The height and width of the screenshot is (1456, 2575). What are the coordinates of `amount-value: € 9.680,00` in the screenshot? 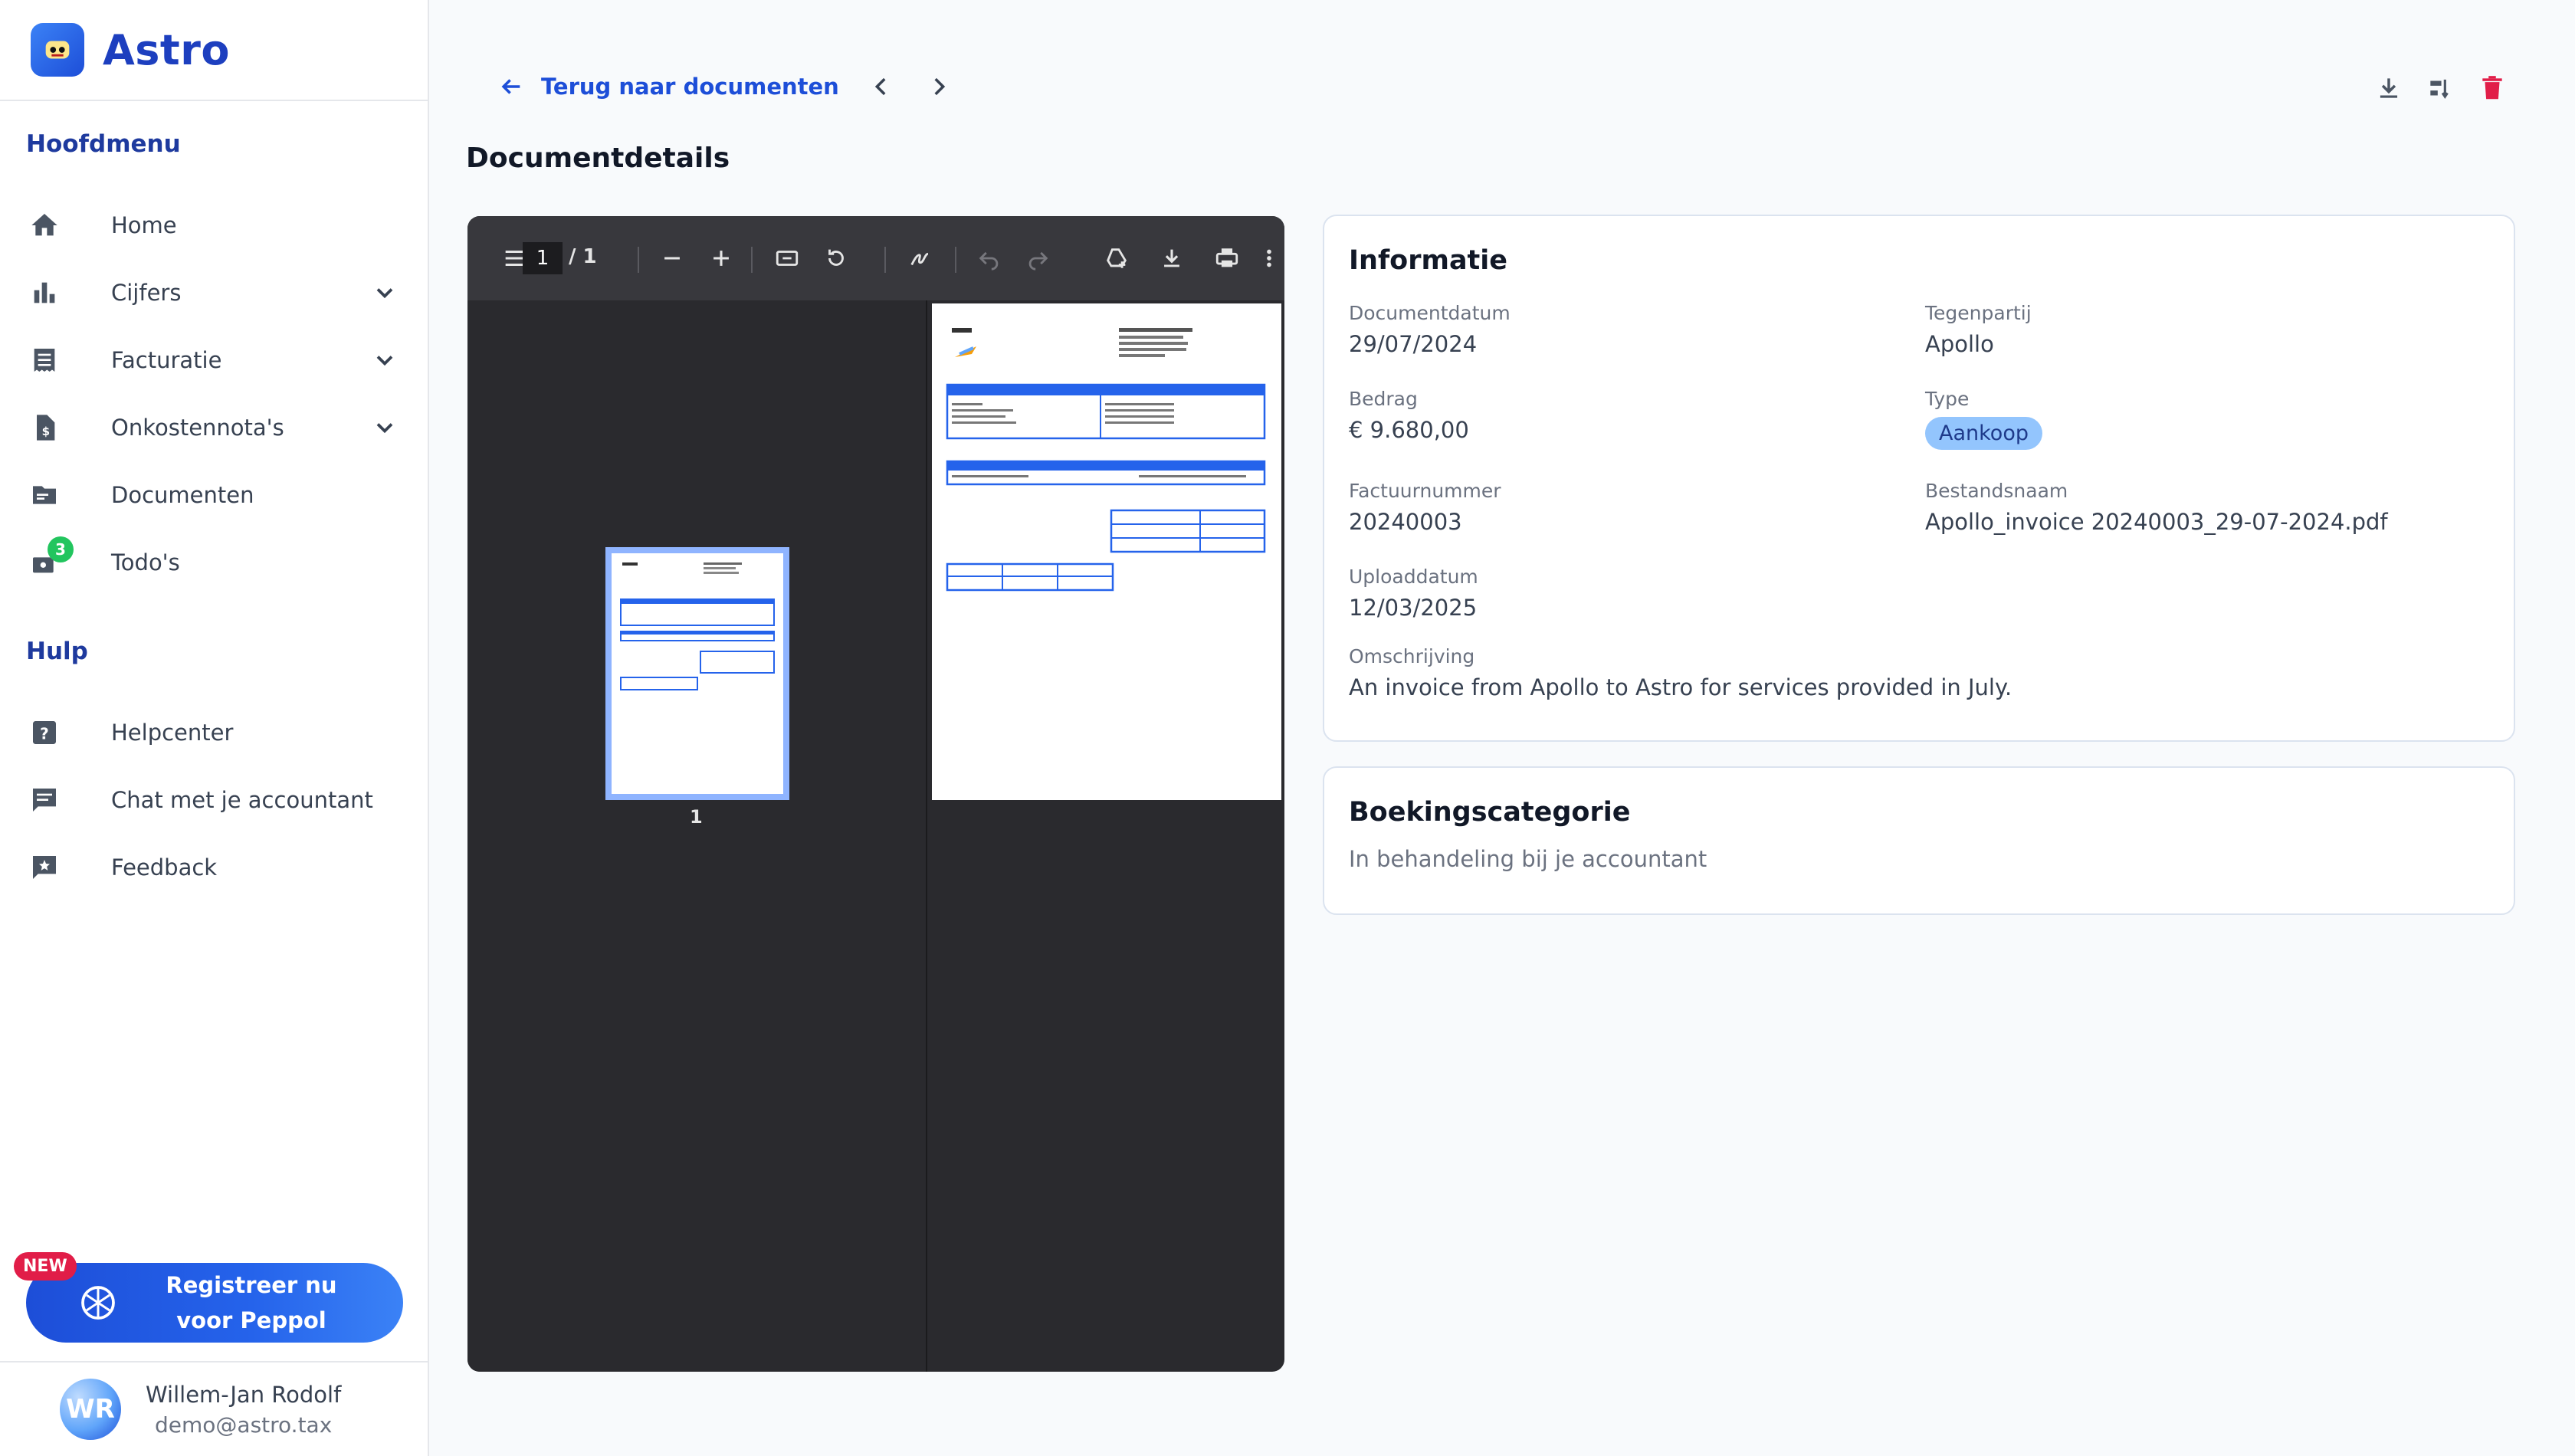 It's located at (1409, 430).